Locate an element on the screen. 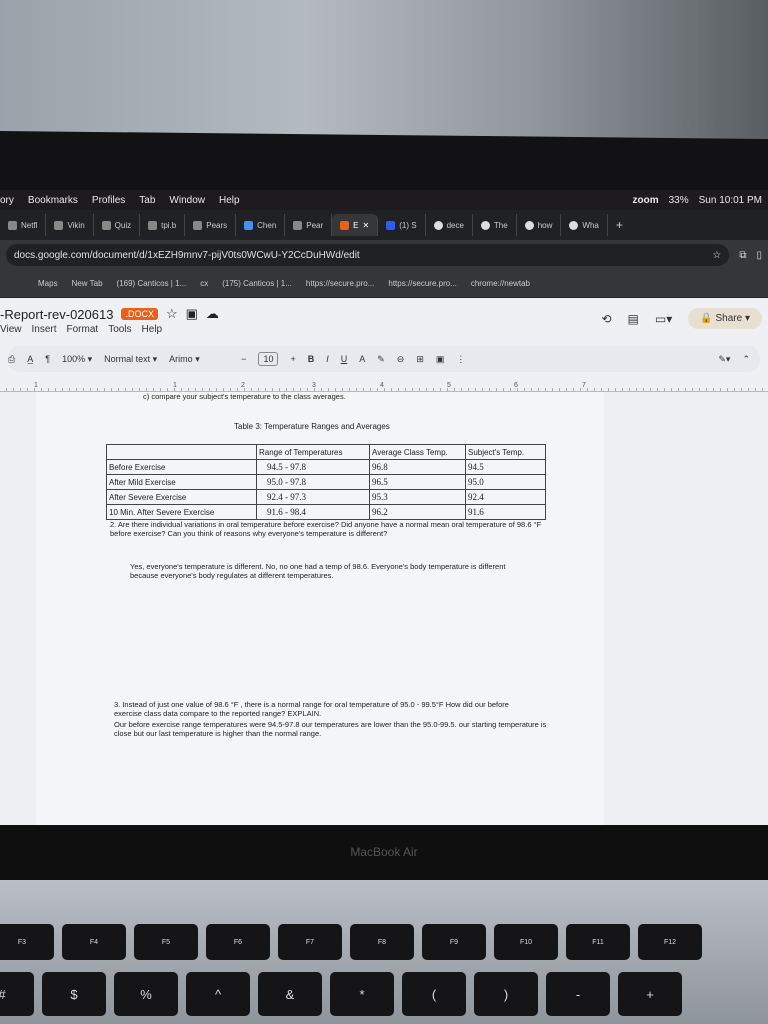 The width and height of the screenshot is (768, 1024). key: - is located at coordinates (578, 994).